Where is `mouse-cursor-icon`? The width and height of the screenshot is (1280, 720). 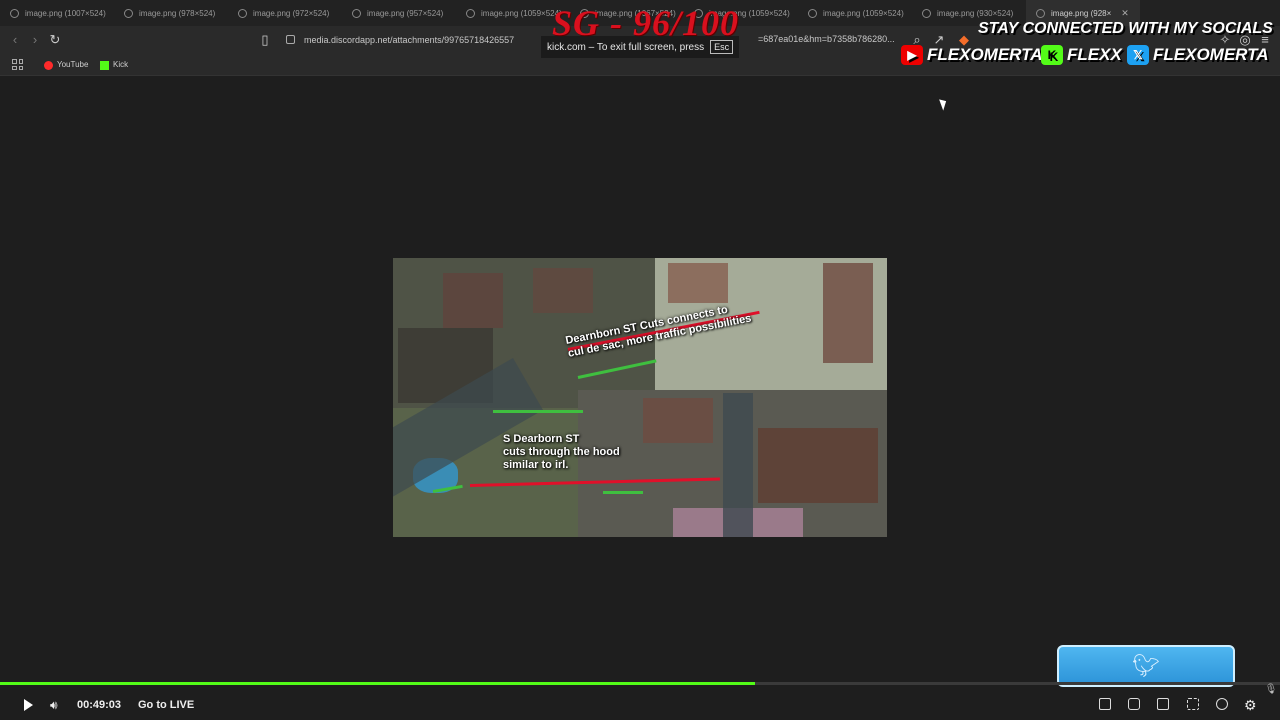 mouse-cursor-icon is located at coordinates (944, 104).